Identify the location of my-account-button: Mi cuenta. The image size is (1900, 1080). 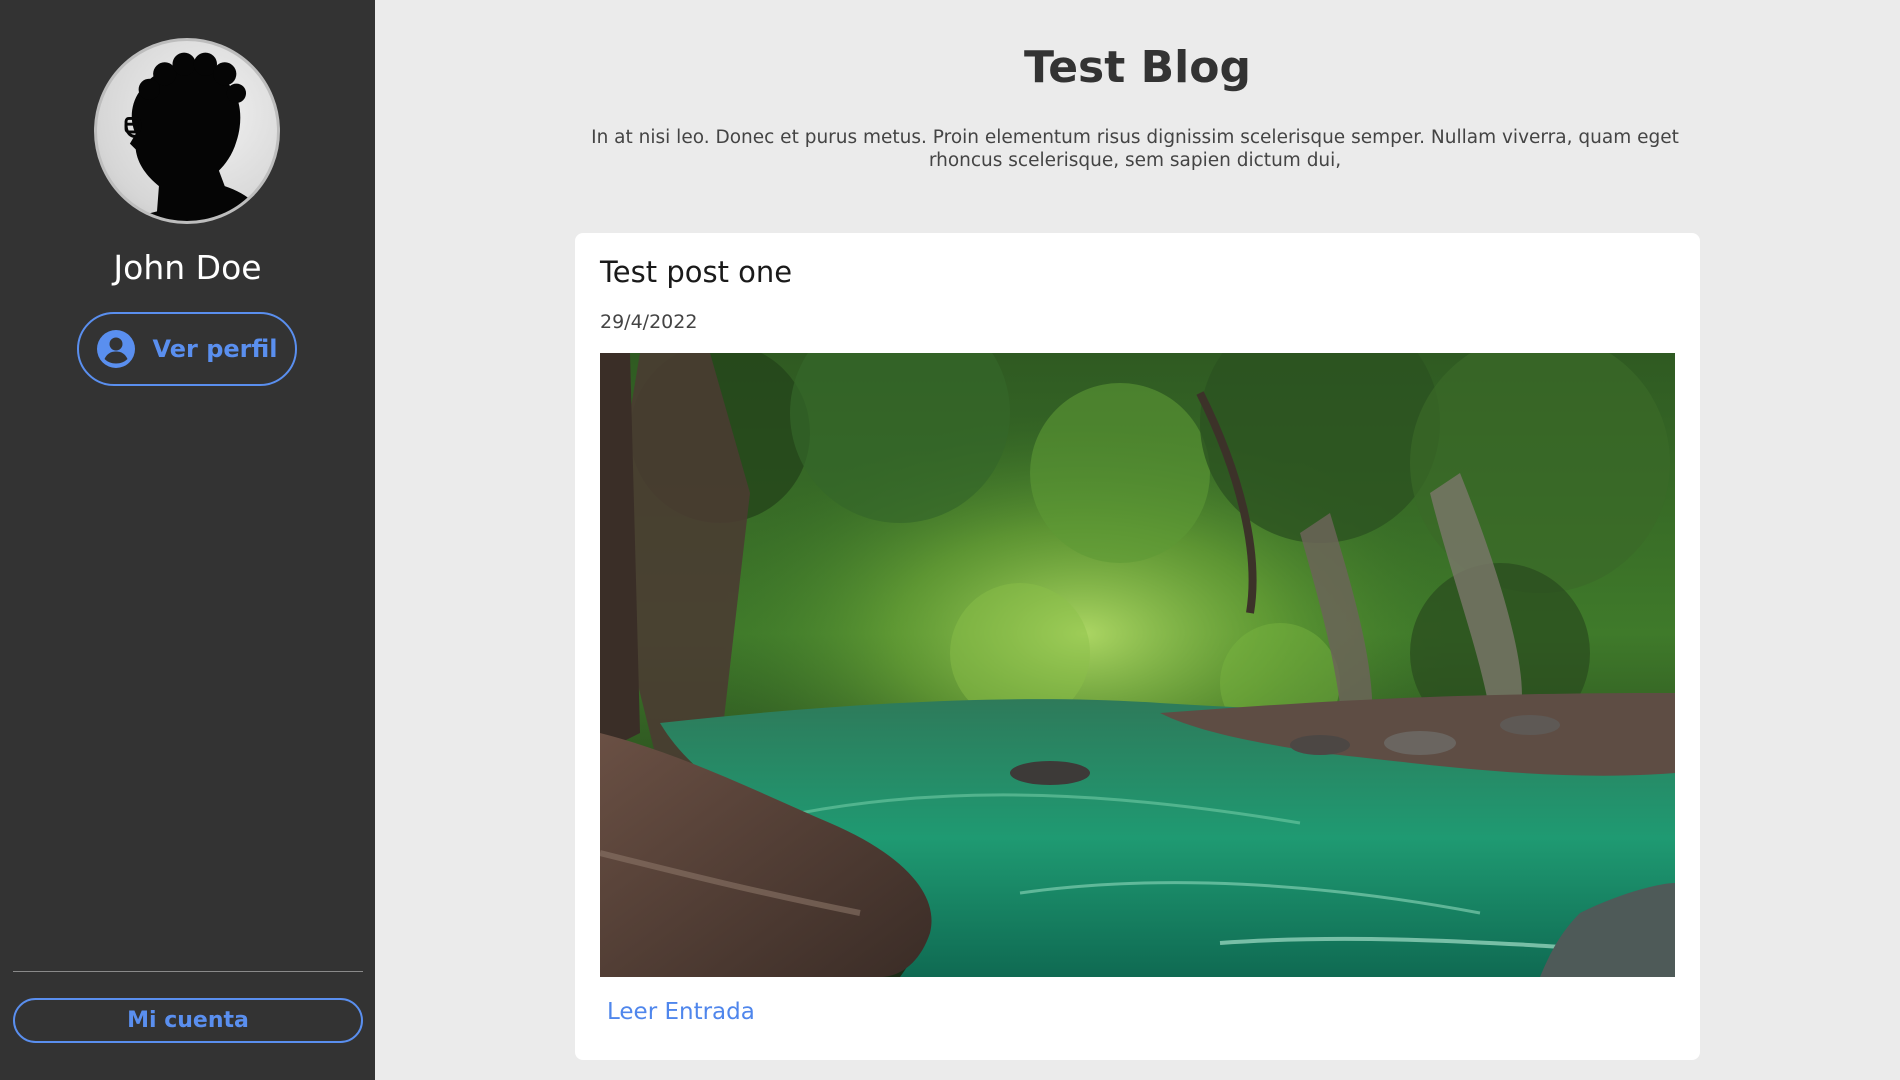
(188, 1020).